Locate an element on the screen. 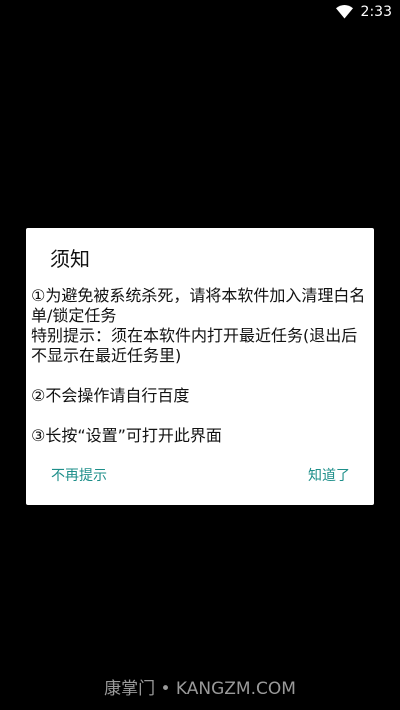  watermark: 康掌门 • KANGZM.COM is located at coordinates (200, 689).